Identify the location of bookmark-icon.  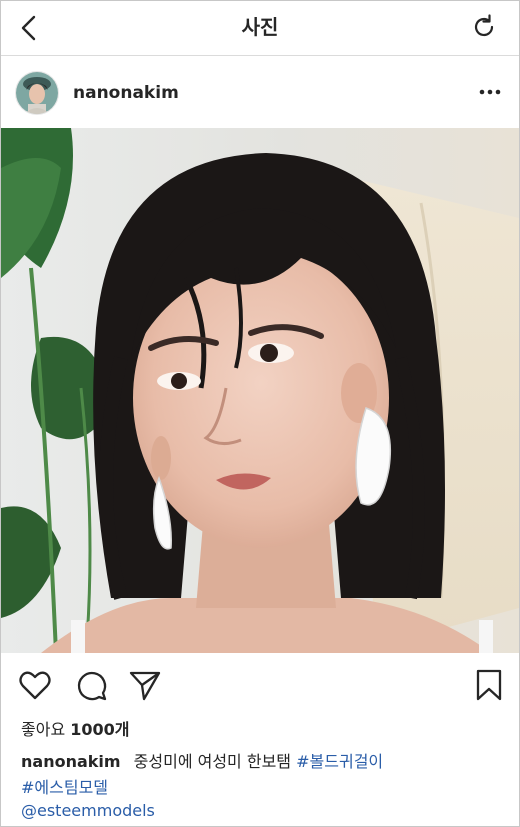
(489, 685).